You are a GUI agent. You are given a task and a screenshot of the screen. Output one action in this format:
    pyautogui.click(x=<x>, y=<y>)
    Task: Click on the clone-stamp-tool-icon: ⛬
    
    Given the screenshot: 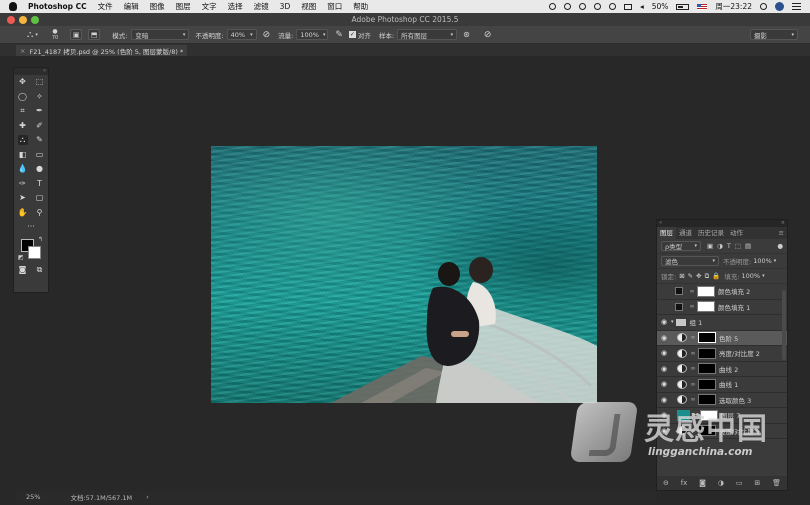 What is the action you would take?
    pyautogui.click(x=30, y=35)
    